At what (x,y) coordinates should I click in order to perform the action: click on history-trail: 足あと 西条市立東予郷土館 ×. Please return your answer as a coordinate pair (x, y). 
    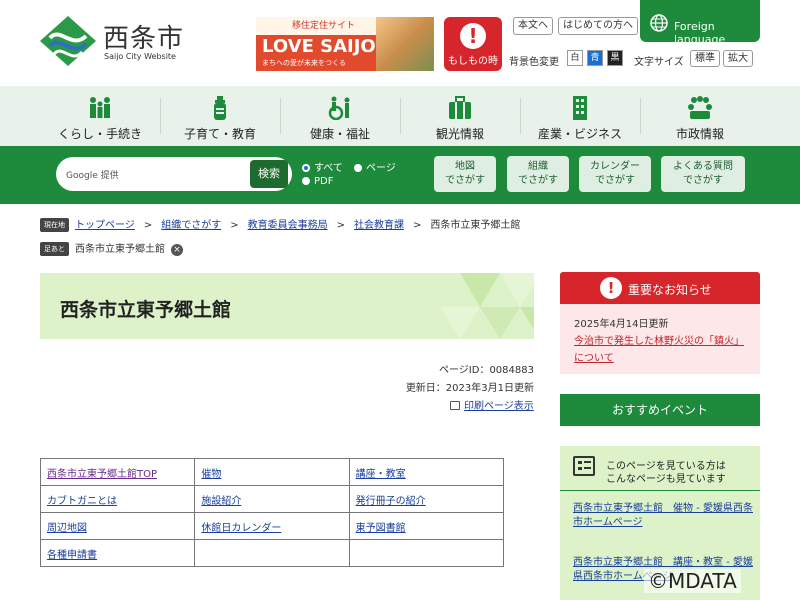
    Looking at the image, I should click on (111, 248).